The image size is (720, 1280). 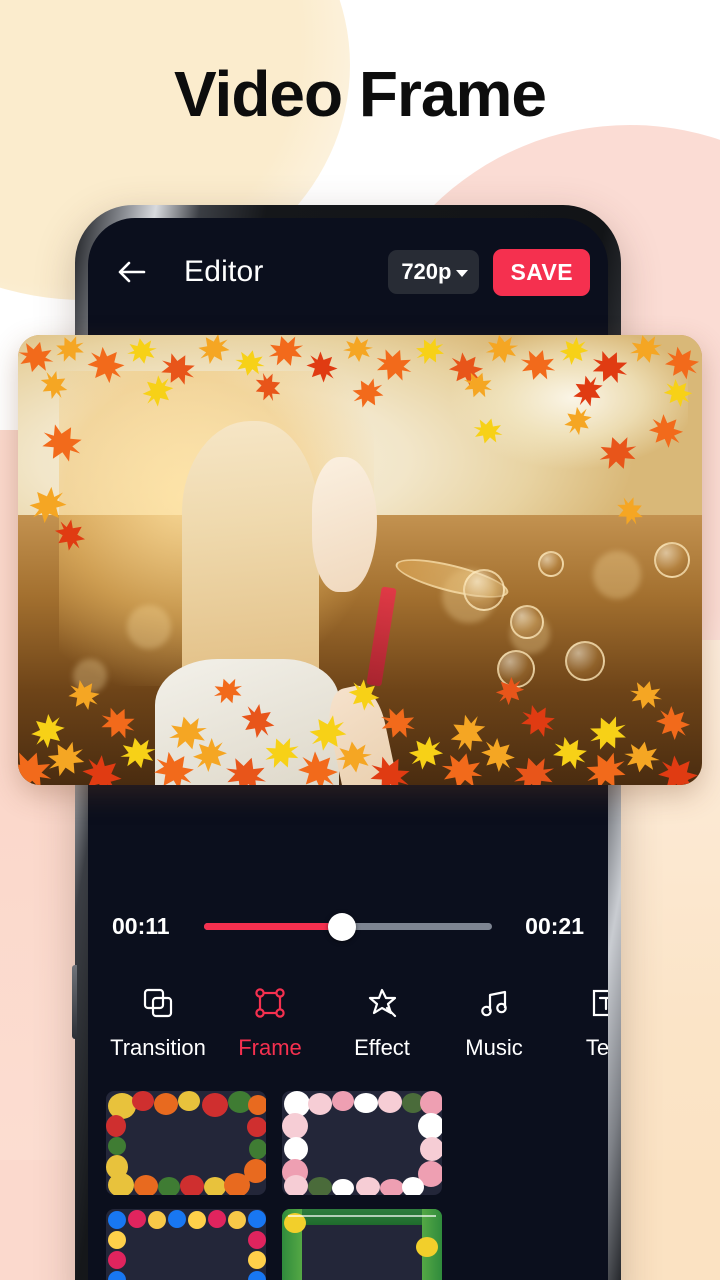 I want to click on tab-frame: Frame, so click(x=270, y=1022).